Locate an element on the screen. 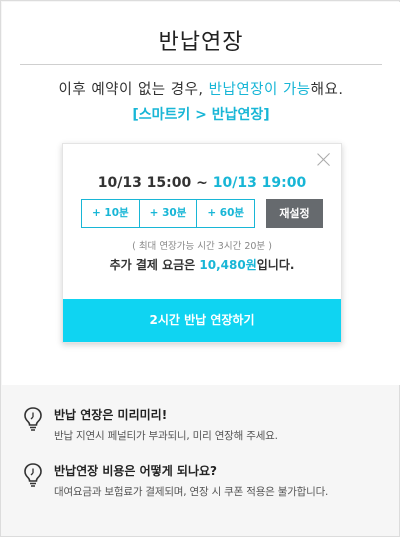 The height and width of the screenshot is (537, 400). time-range: 10/13 15:00 ~ 10/13 19:00 is located at coordinates (202, 183).